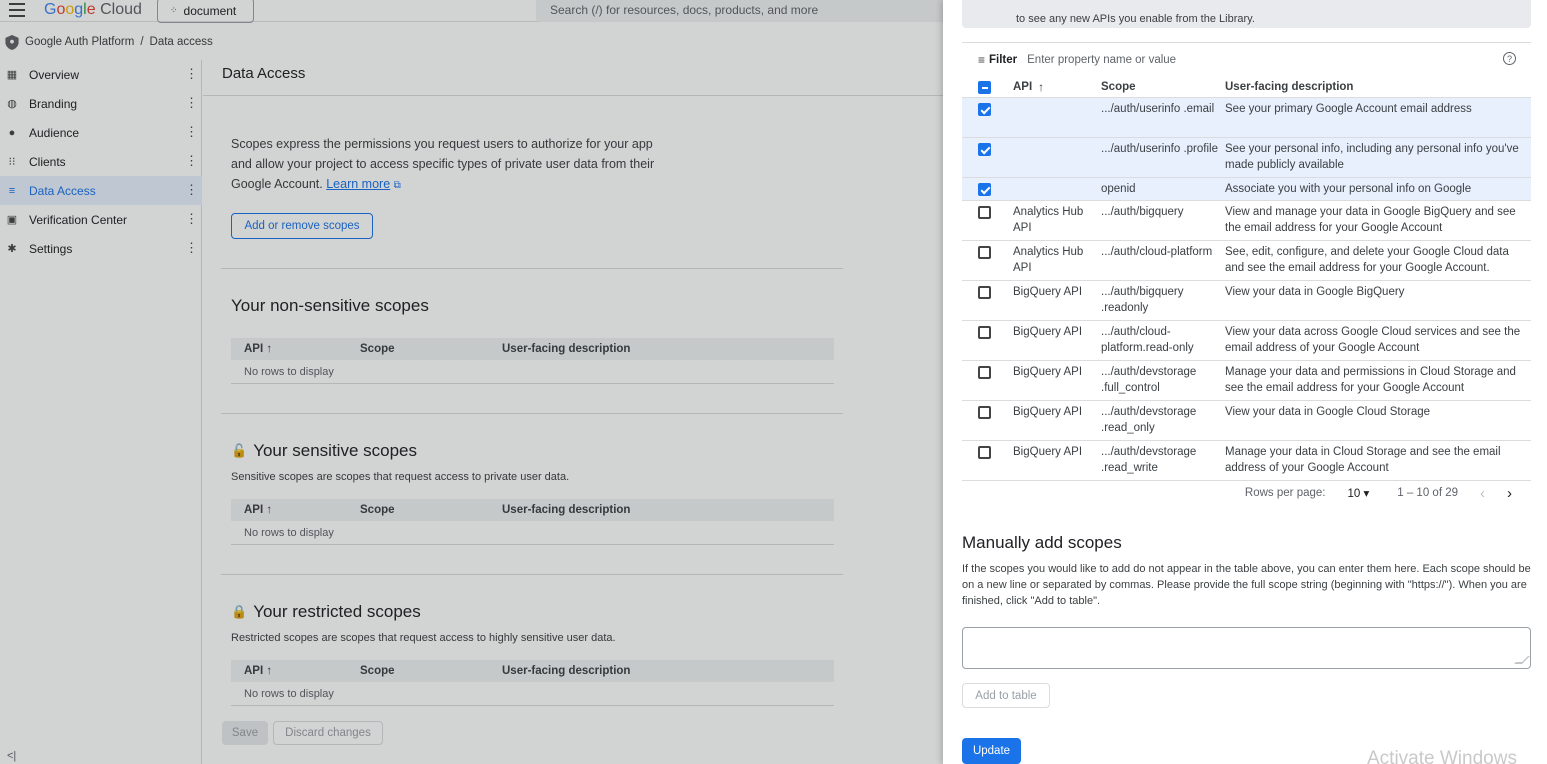 Image resolution: width=1547 pixels, height=764 pixels. Describe the element at coordinates (79, 42) in the screenshot. I see `breadcrumb-root: Google Auth Platform` at that location.